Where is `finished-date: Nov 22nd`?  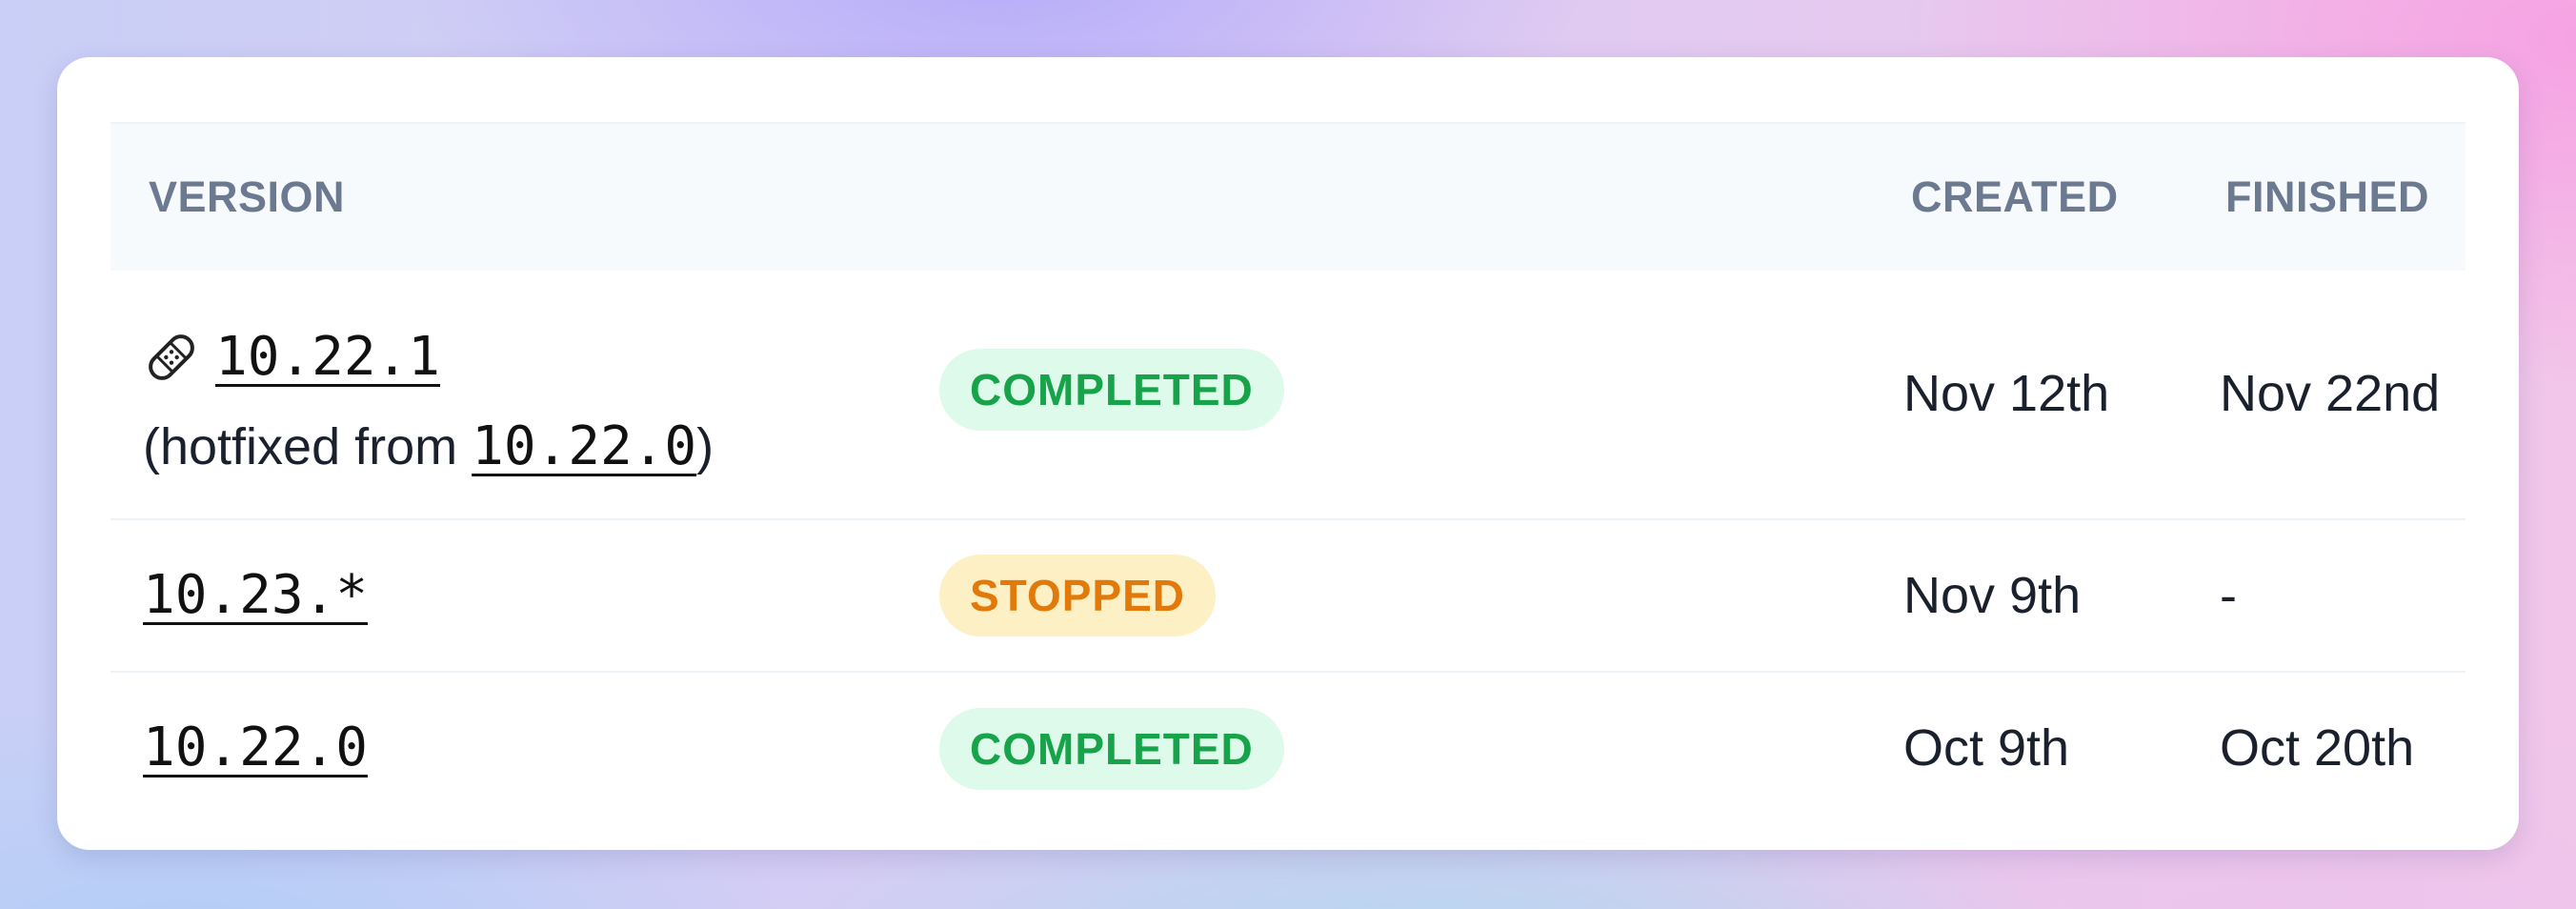
finished-date: Nov 22nd is located at coordinates (2331, 393).